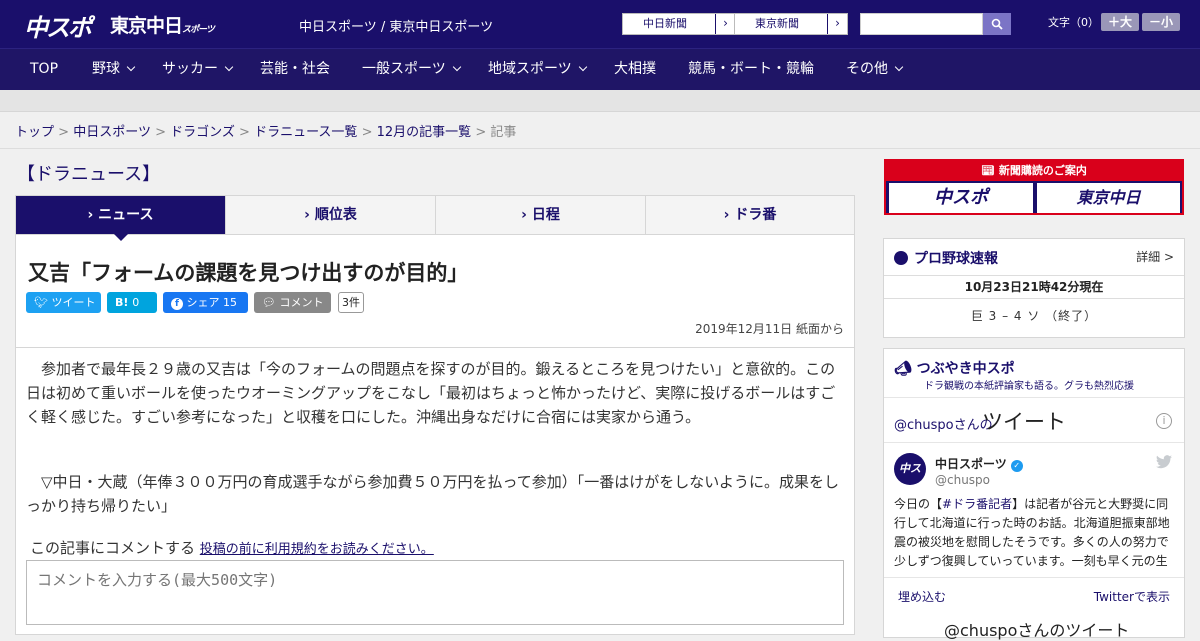 The image size is (1200, 641). What do you see at coordinates (1029, 386) in the screenshot?
I see `tweets-subtitle: ドラ観戦の本紙評論家も語る。グラも熱烈応援` at bounding box center [1029, 386].